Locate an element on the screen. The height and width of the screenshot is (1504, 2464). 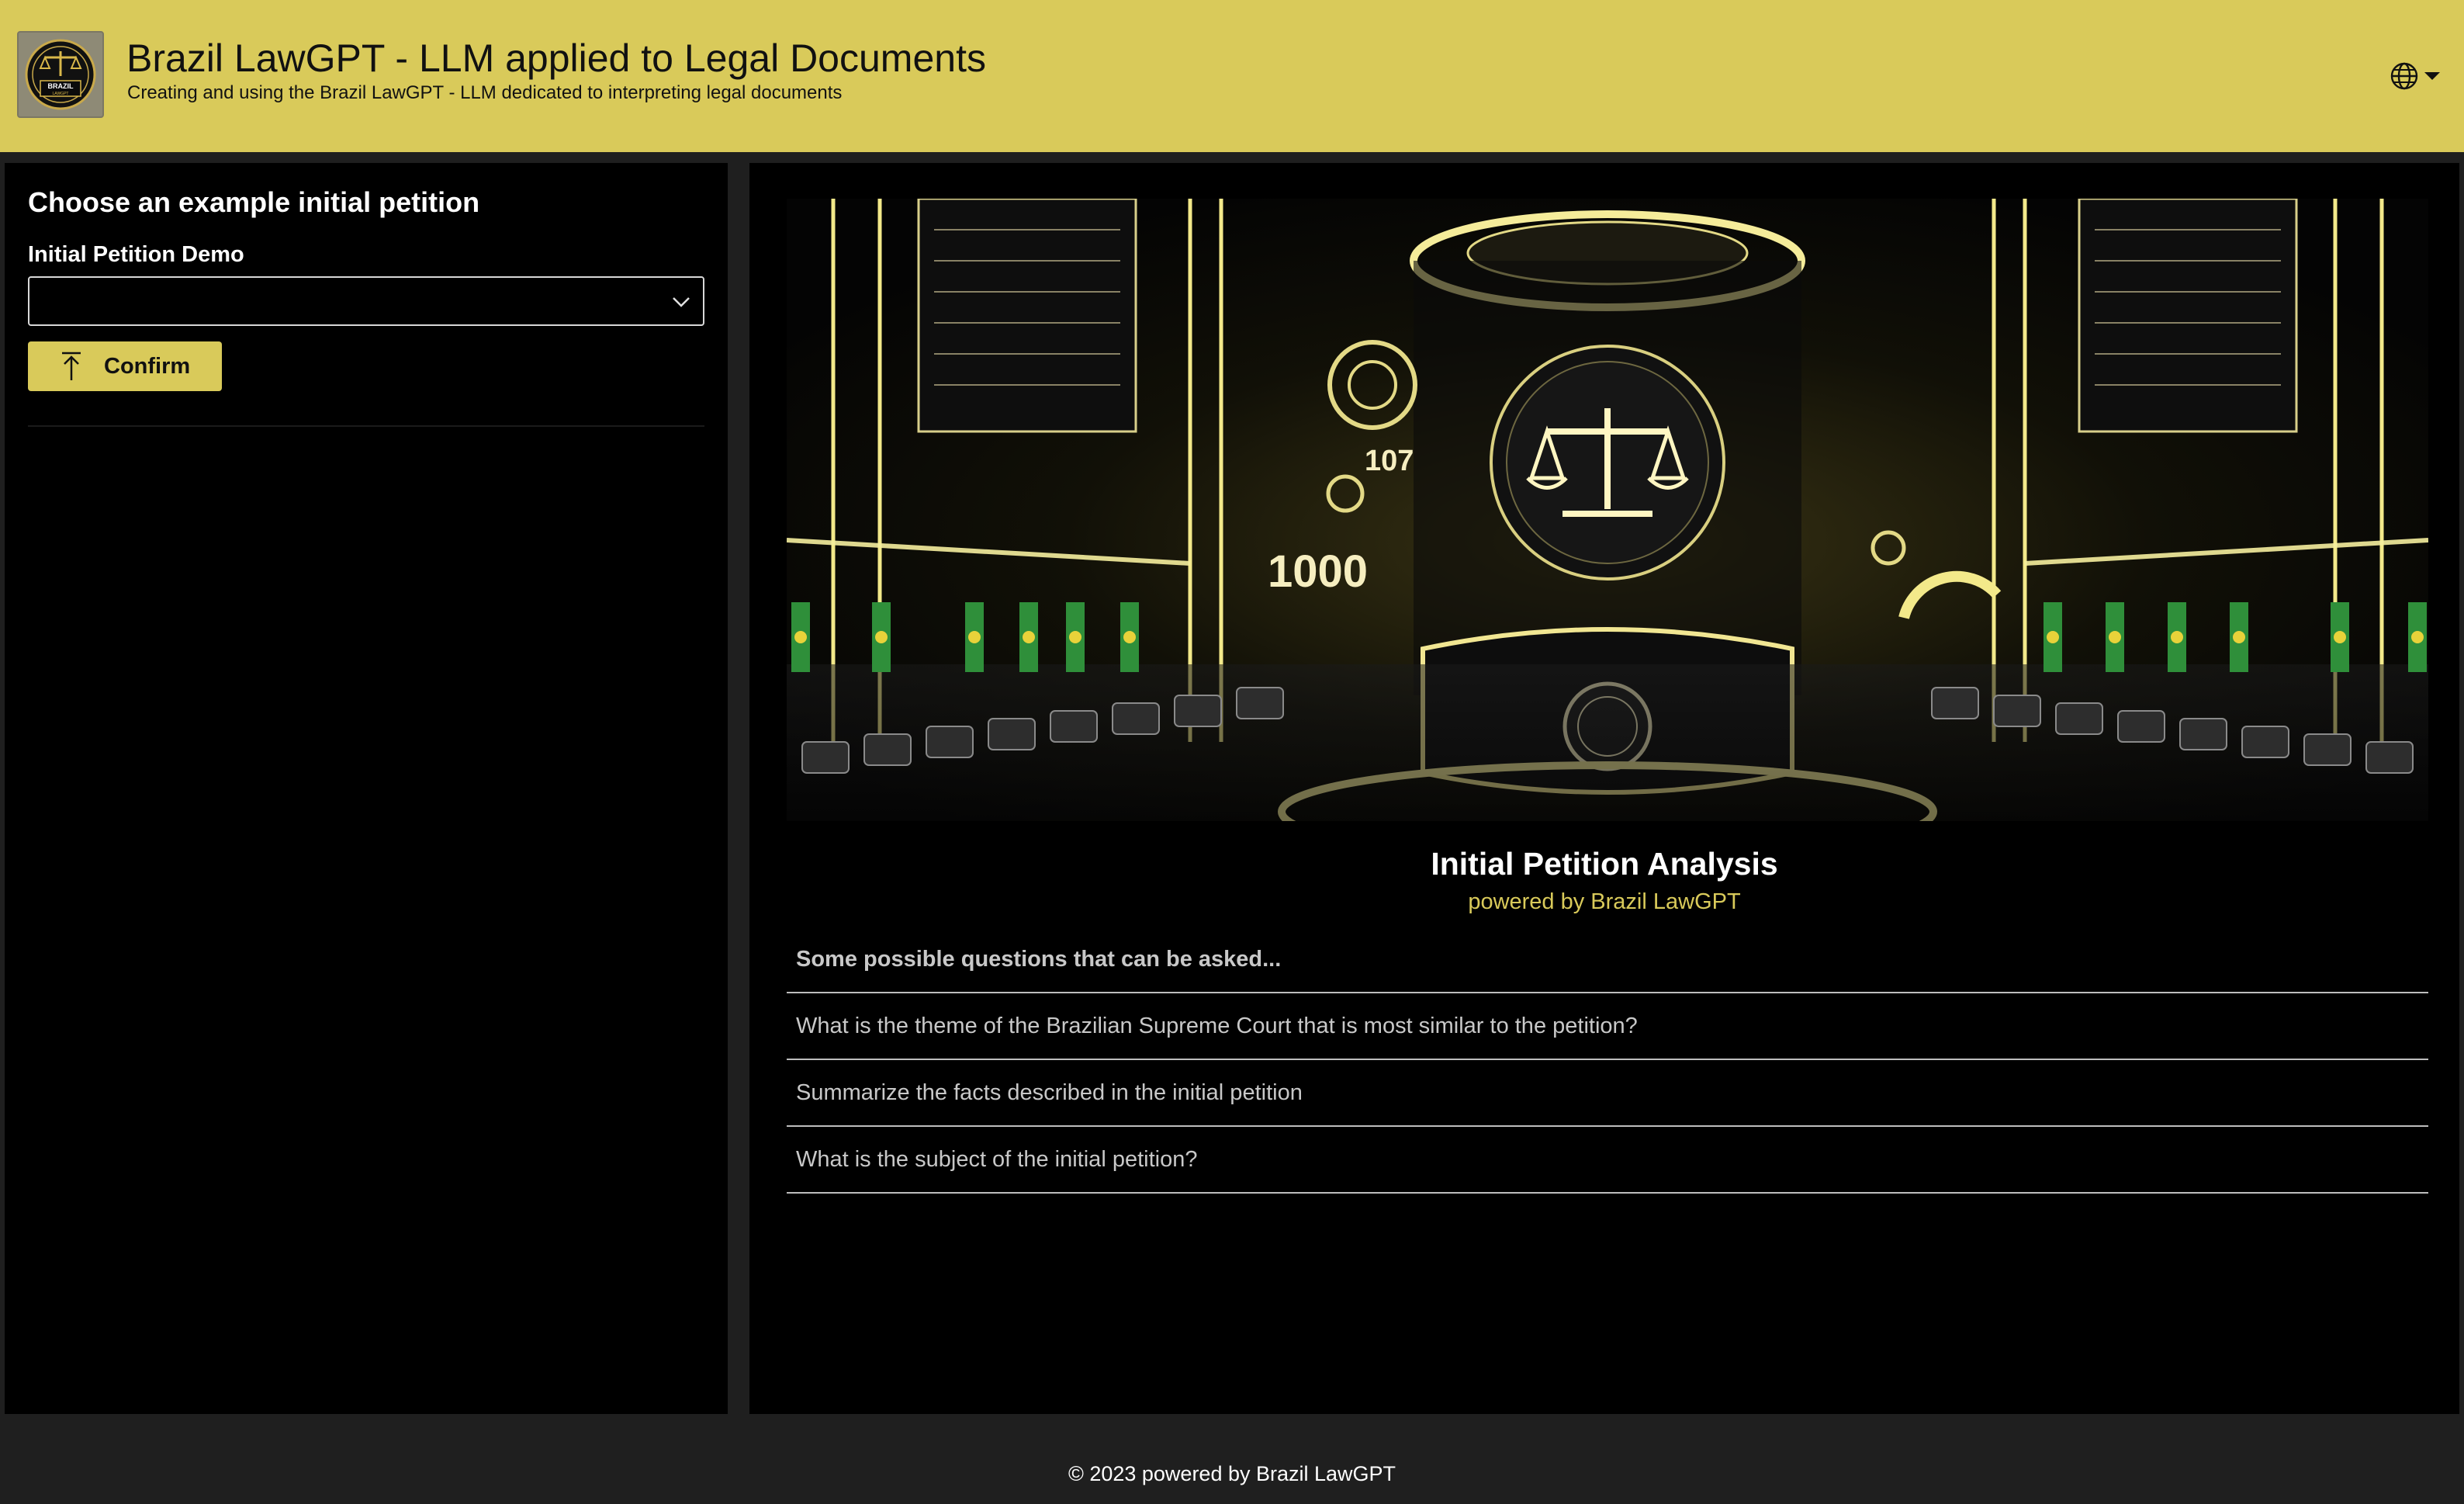
language-menu-button is located at coordinates (2417, 76).